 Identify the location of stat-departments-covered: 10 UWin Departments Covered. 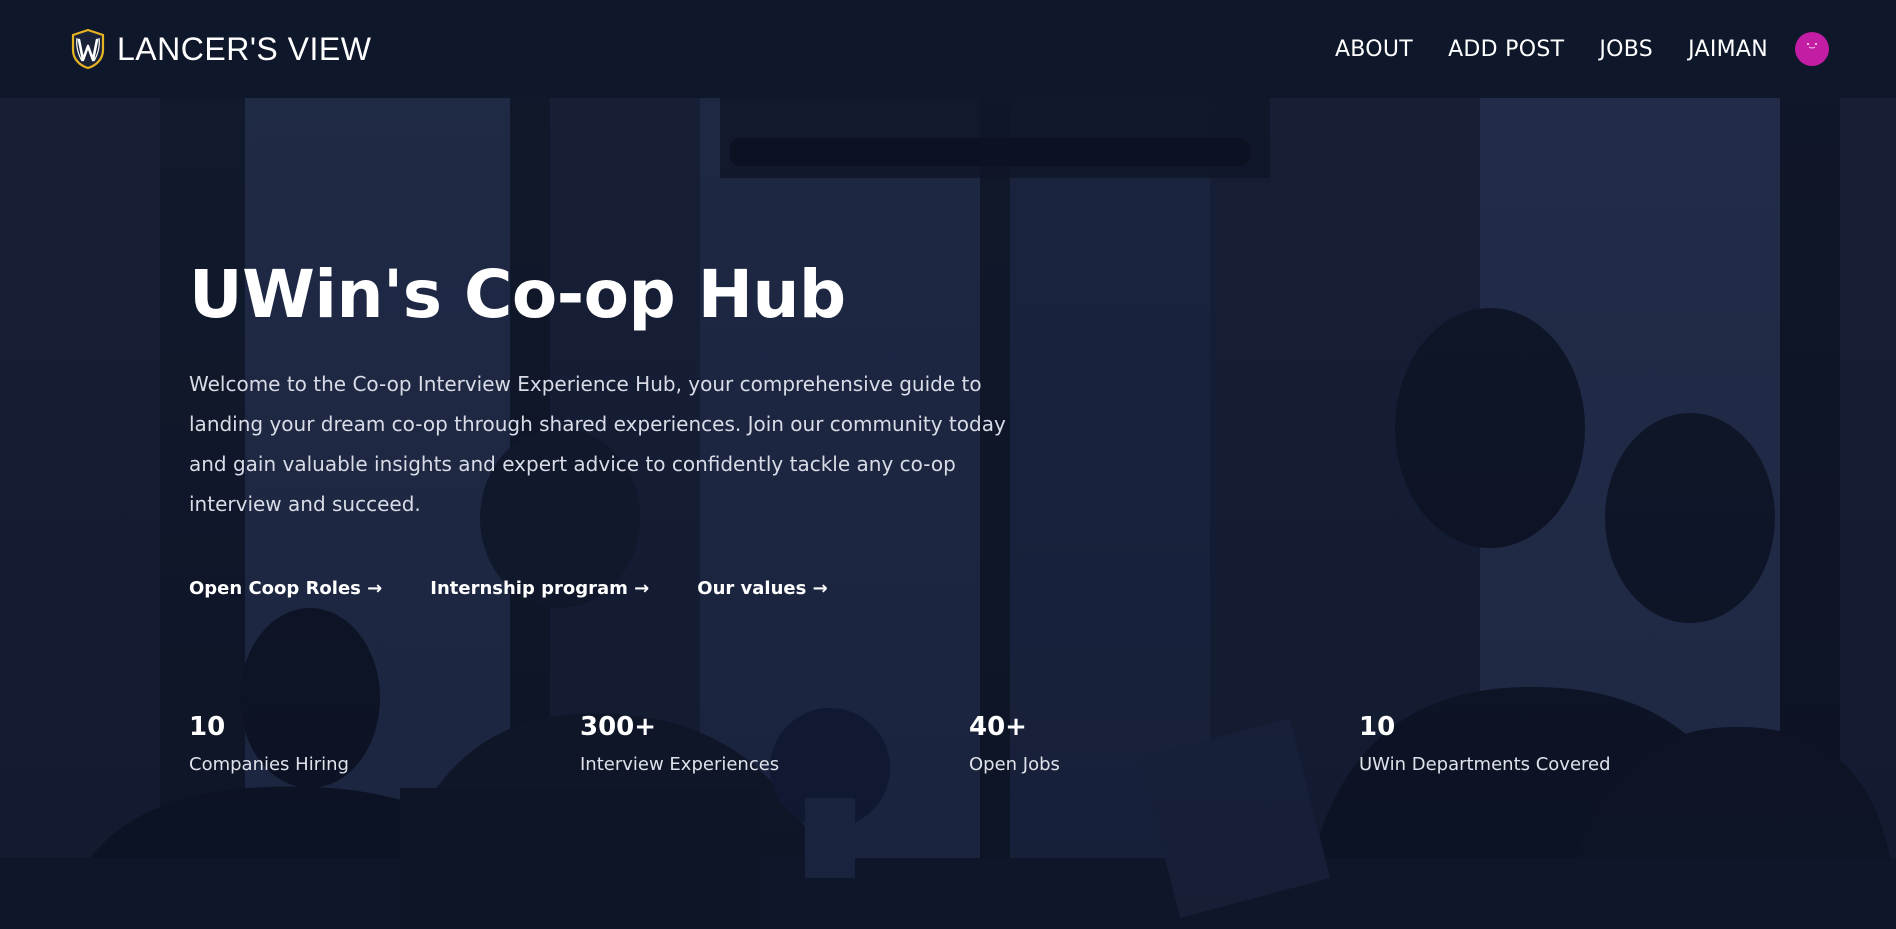
(1485, 743).